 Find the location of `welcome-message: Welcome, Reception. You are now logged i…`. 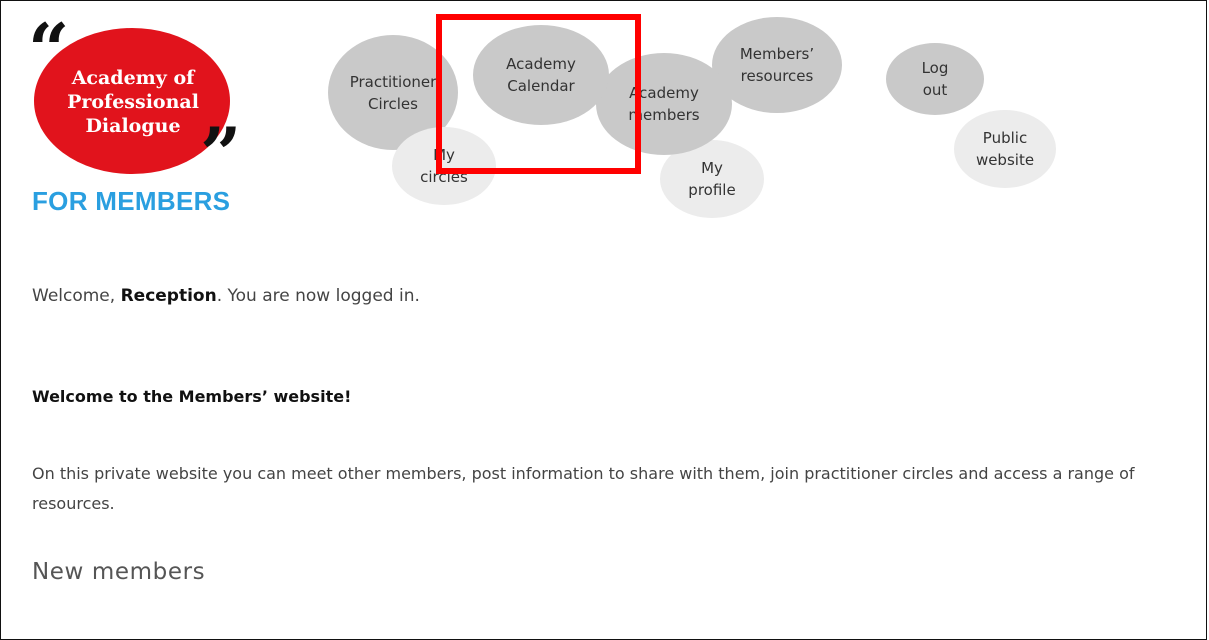

welcome-message: Welcome, Reception. You are now logged i… is located at coordinates (614, 296).